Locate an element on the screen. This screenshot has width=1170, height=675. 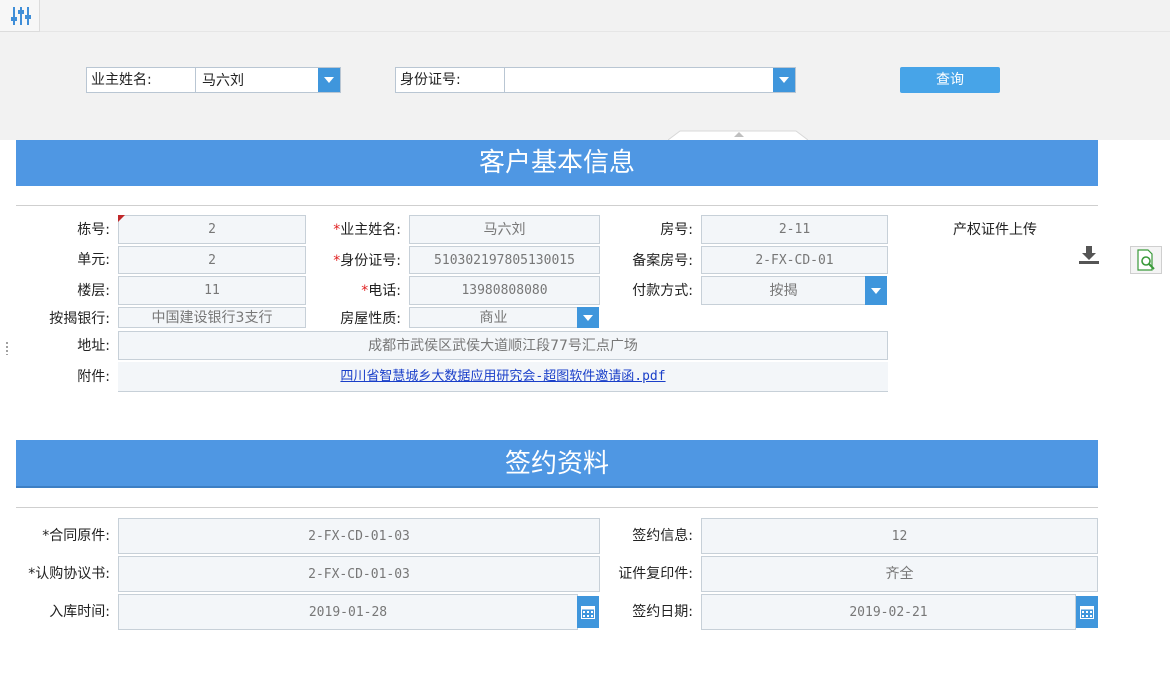
phone-label: *电话: is located at coordinates (381, 291).